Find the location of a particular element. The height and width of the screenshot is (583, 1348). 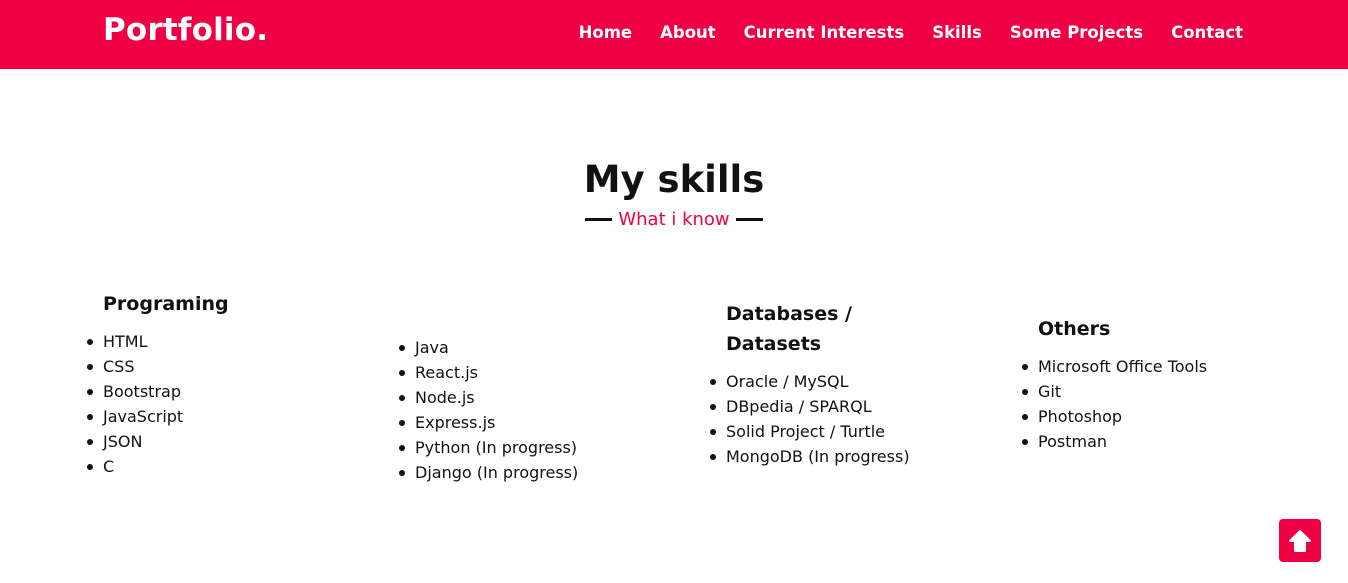

scroll-to-top-button is located at coordinates (1300, 540).